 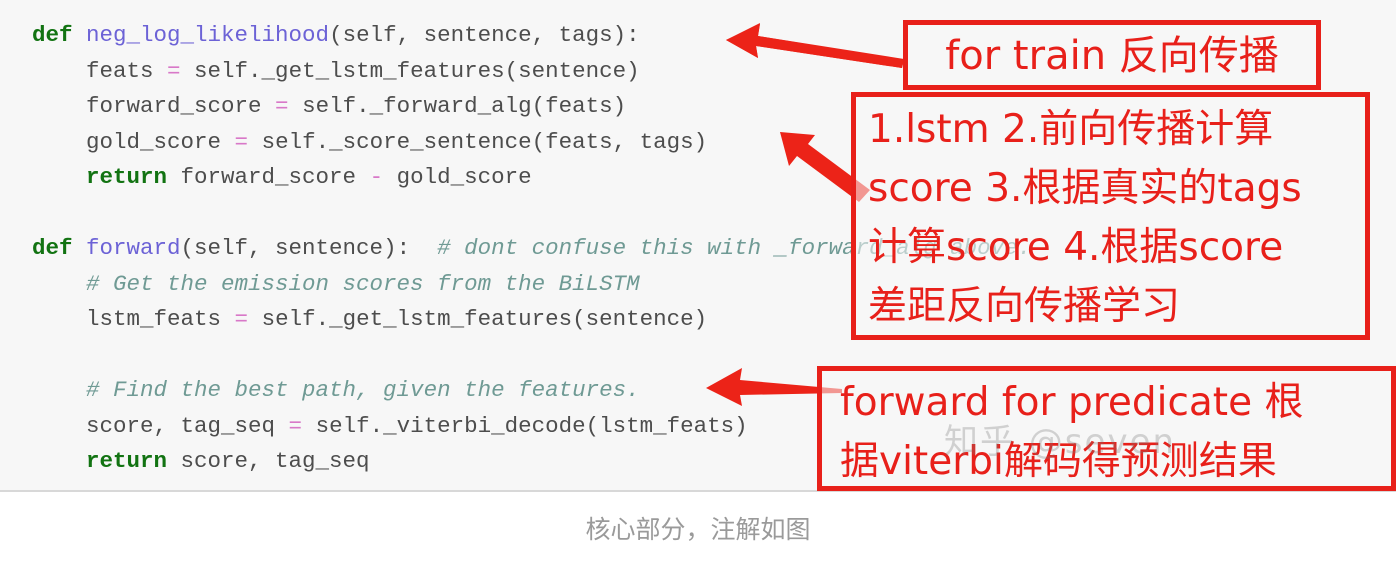 What do you see at coordinates (1024, 306) in the screenshot?
I see `annotation-line: 差距反向传播学习` at bounding box center [1024, 306].